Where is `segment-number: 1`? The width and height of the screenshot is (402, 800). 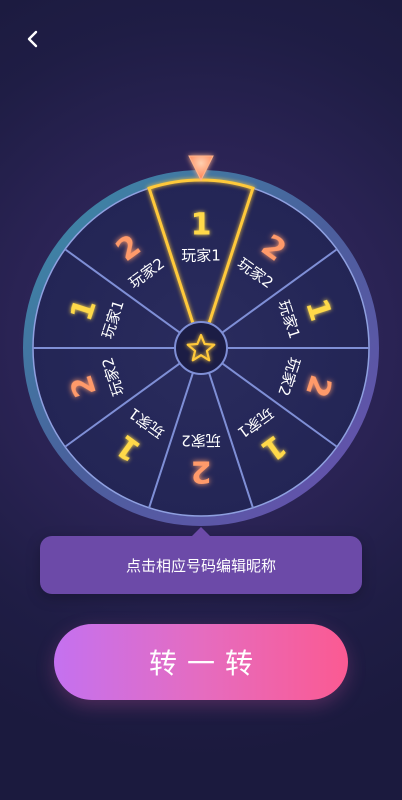
segment-number: 1 is located at coordinates (201, 225).